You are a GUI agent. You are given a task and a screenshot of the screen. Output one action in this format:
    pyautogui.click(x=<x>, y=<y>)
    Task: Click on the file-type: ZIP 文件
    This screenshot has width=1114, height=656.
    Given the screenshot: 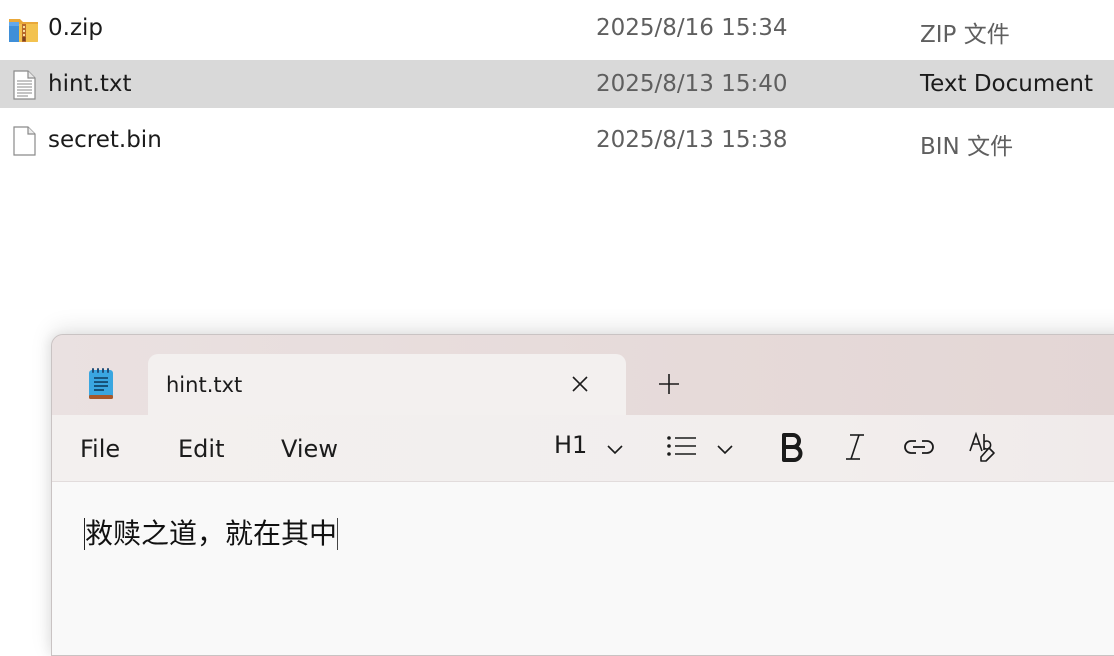 What is the action you would take?
    pyautogui.click(x=965, y=35)
    